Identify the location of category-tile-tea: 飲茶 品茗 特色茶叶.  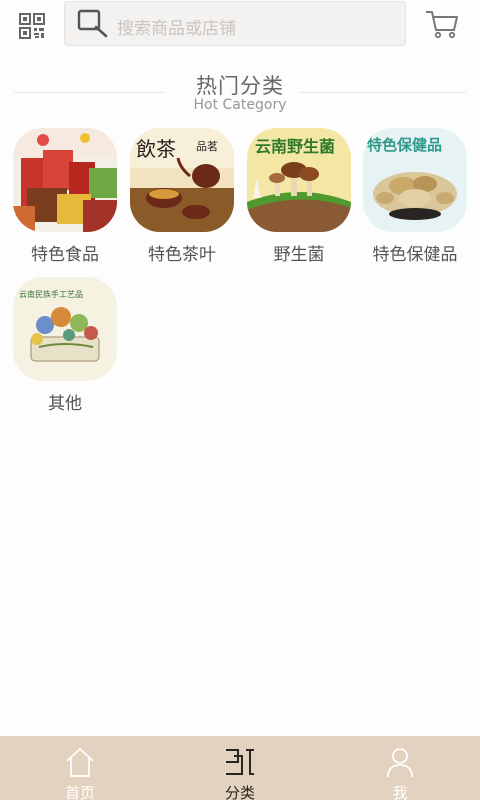
(182, 196).